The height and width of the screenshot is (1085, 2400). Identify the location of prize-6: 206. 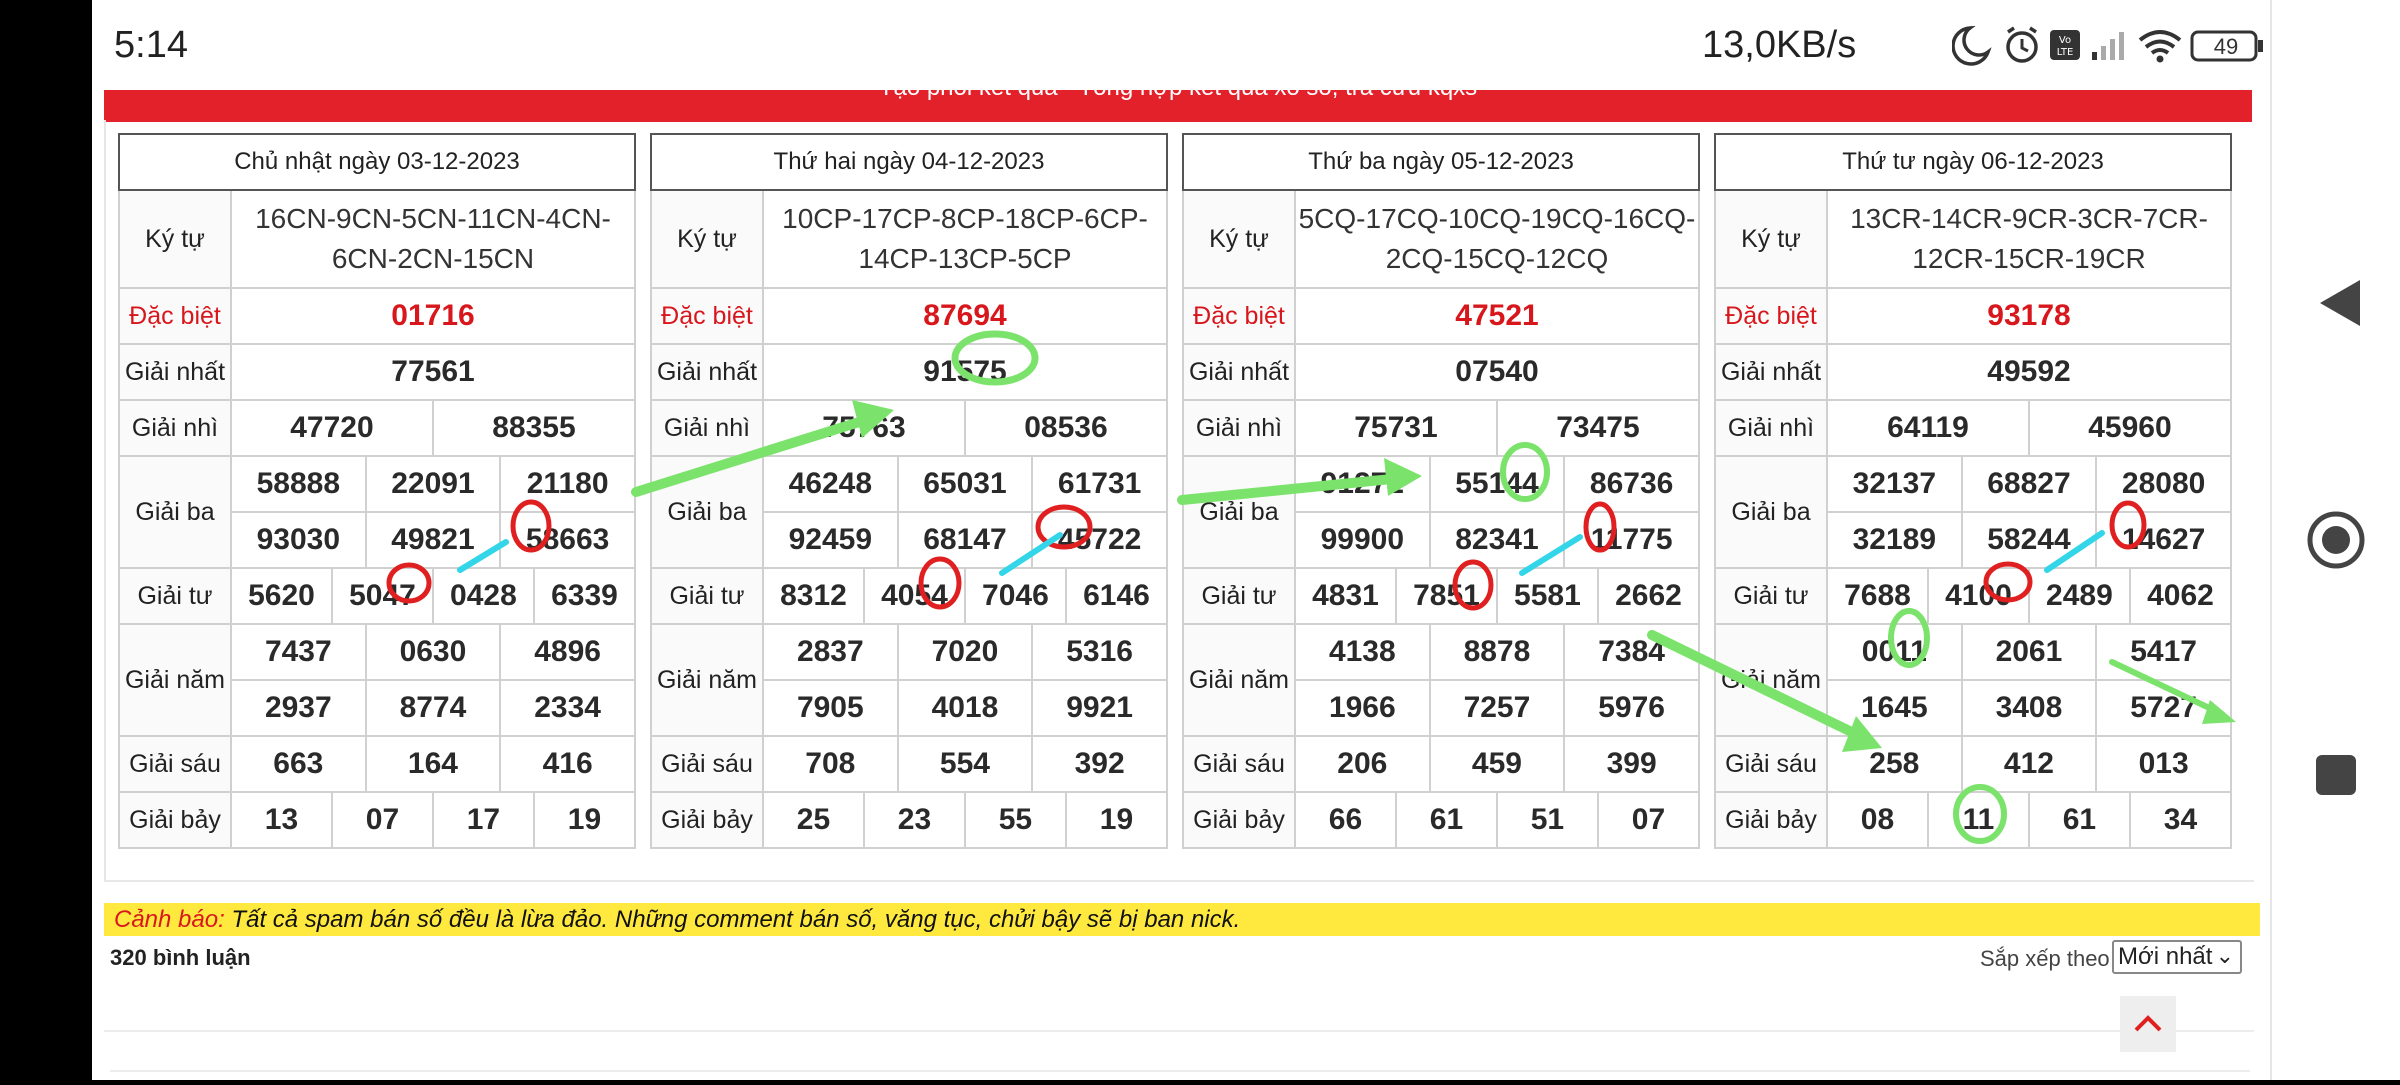
(1362, 764).